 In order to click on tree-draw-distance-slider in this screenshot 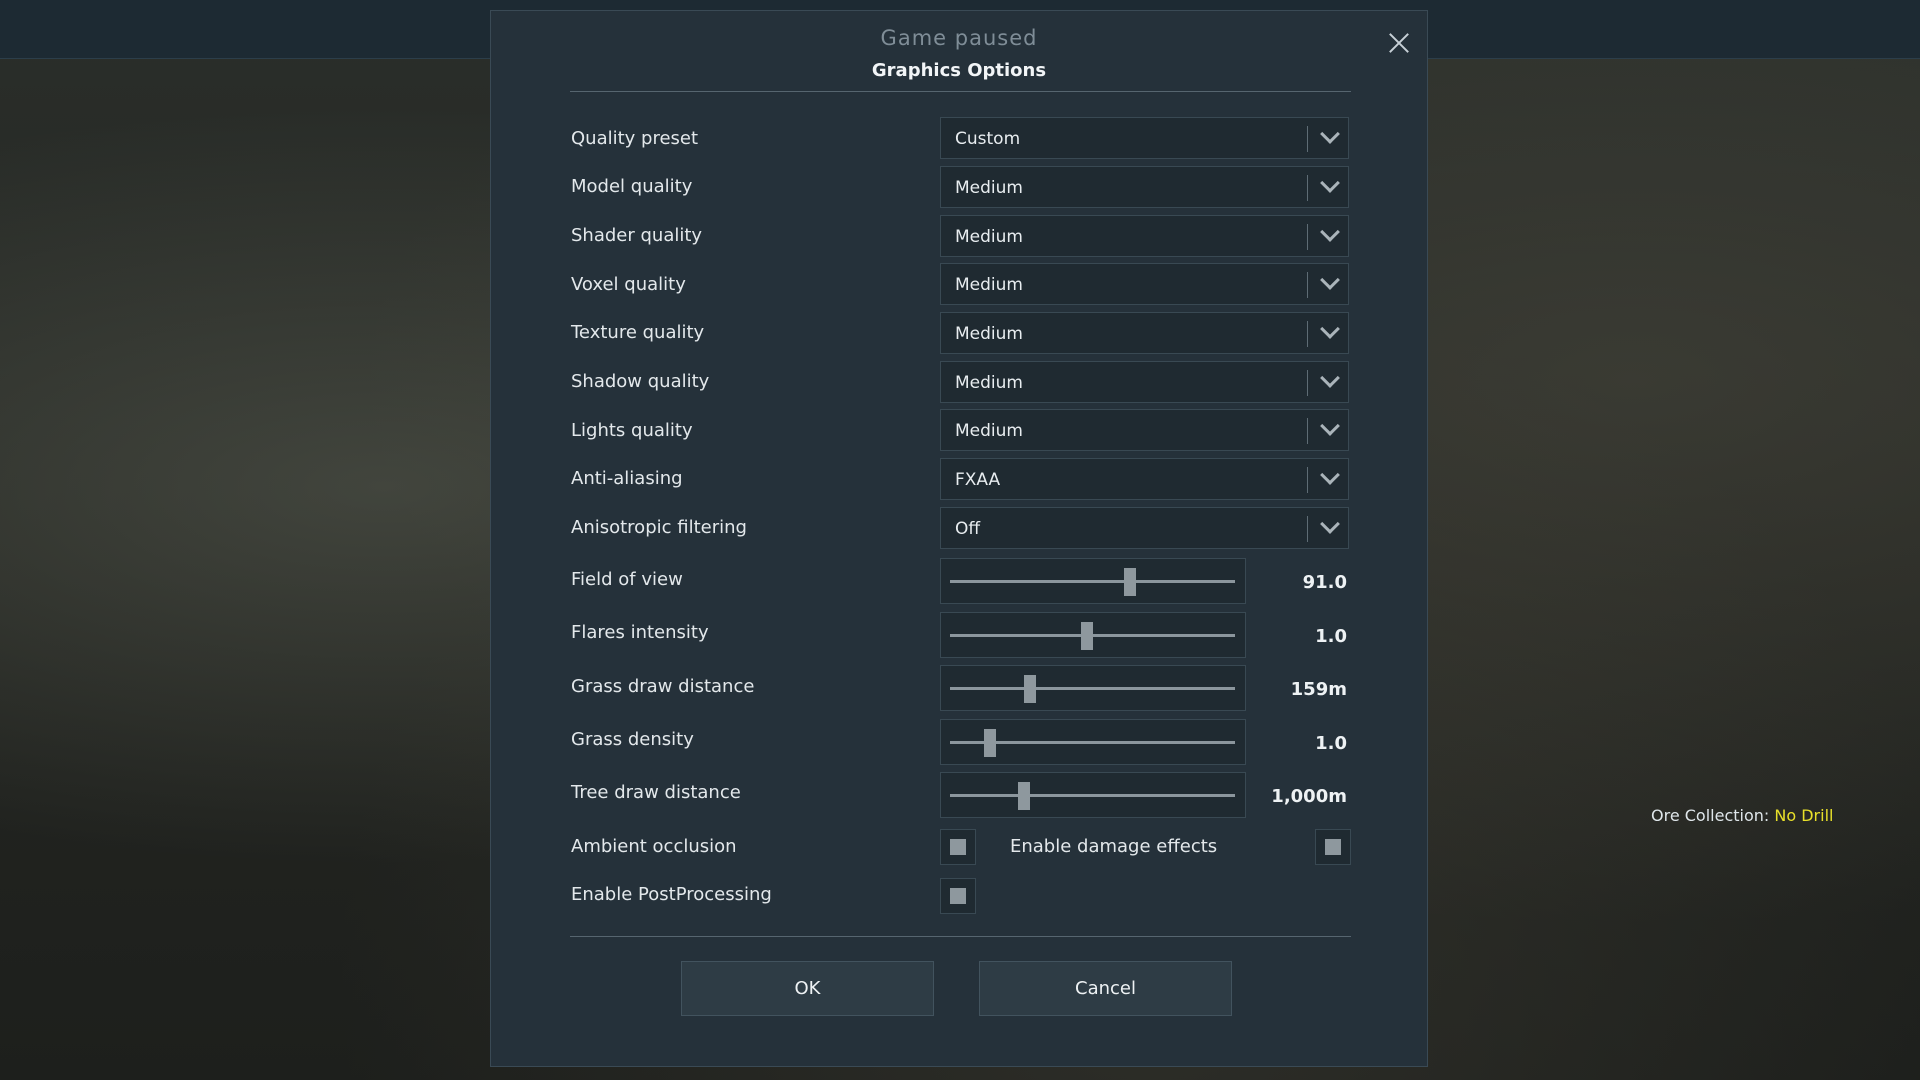, I will do `click(1093, 795)`.